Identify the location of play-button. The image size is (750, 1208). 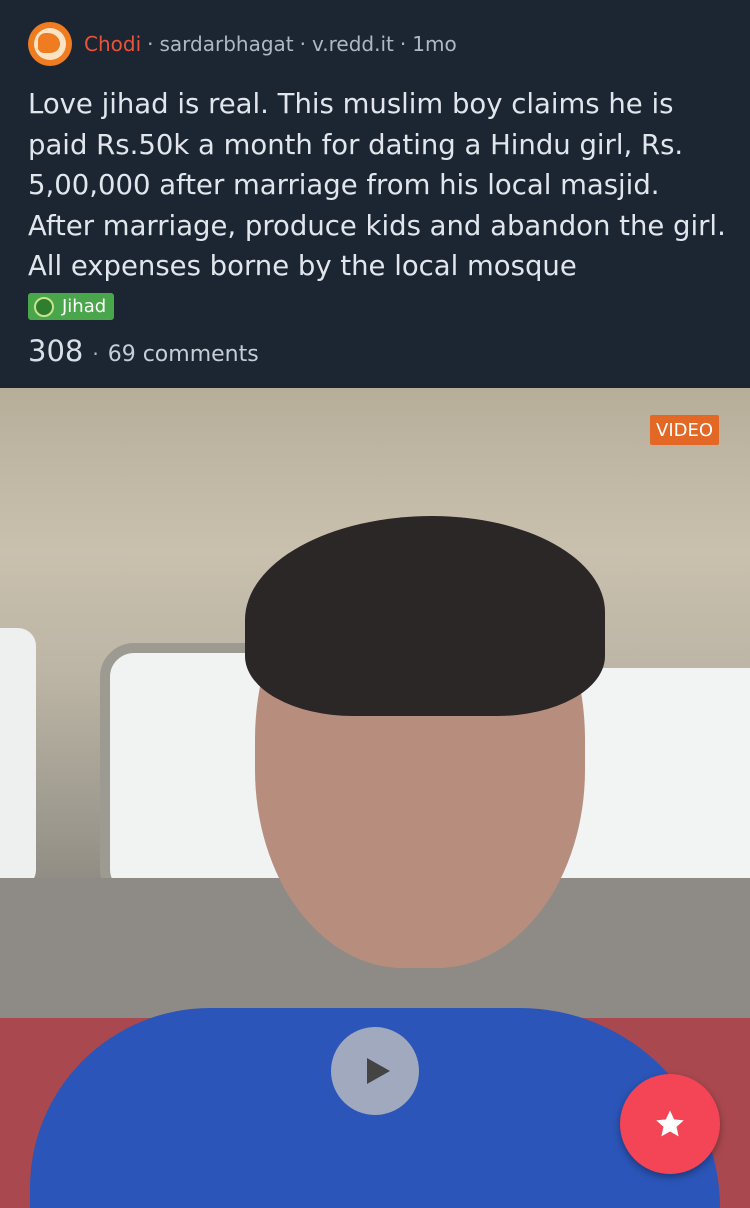
(375, 1071).